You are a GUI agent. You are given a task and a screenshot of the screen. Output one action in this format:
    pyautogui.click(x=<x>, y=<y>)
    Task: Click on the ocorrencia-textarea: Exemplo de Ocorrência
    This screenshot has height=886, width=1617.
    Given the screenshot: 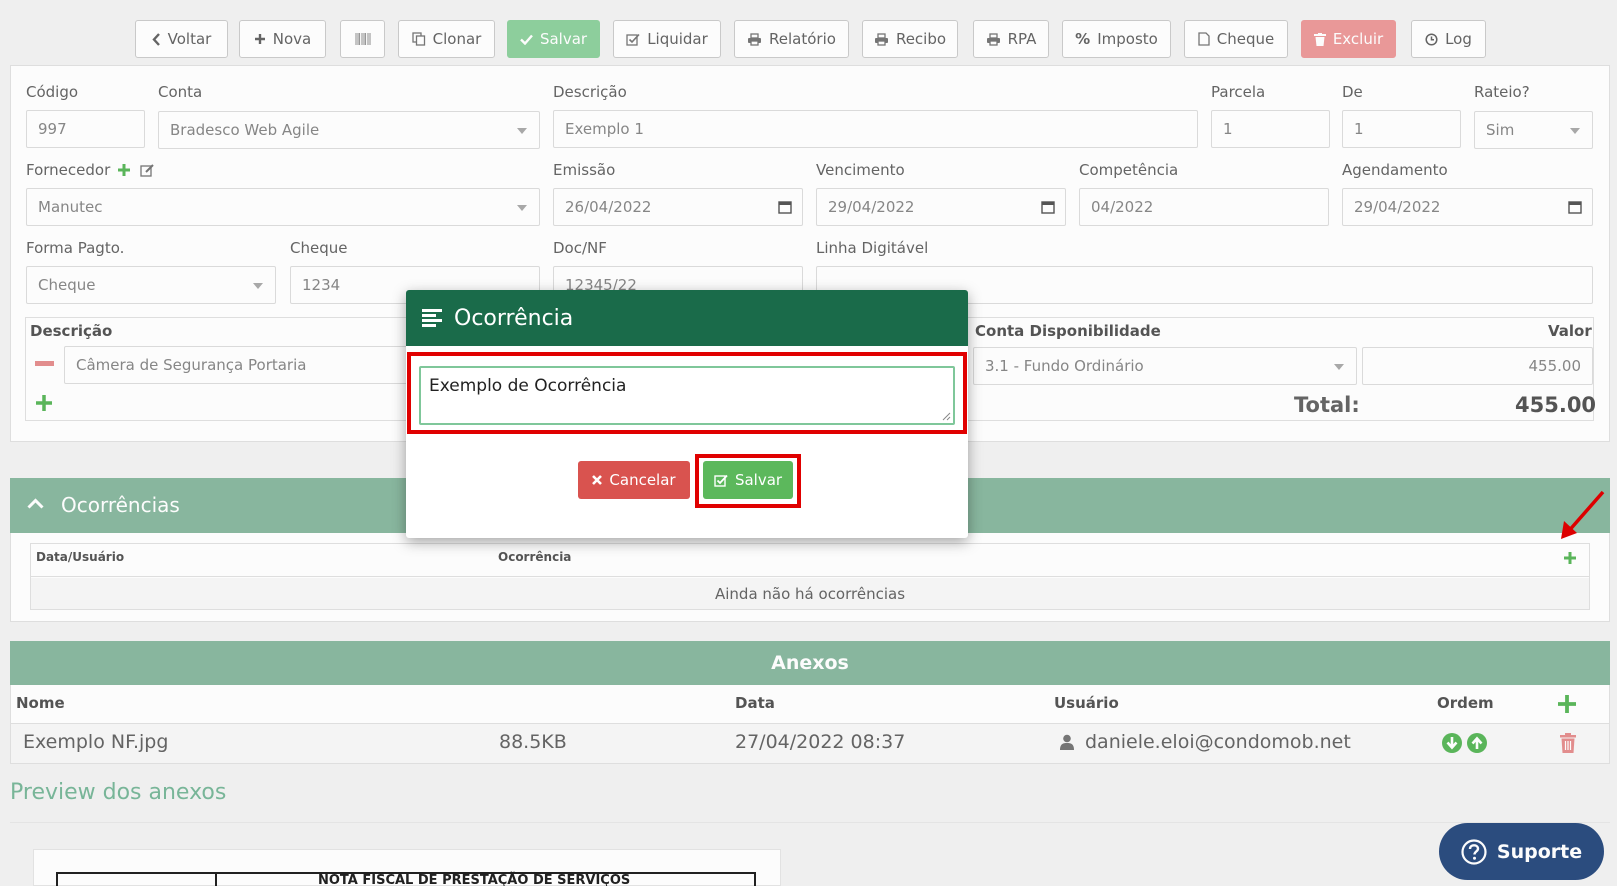 What is the action you would take?
    pyautogui.click(x=687, y=395)
    